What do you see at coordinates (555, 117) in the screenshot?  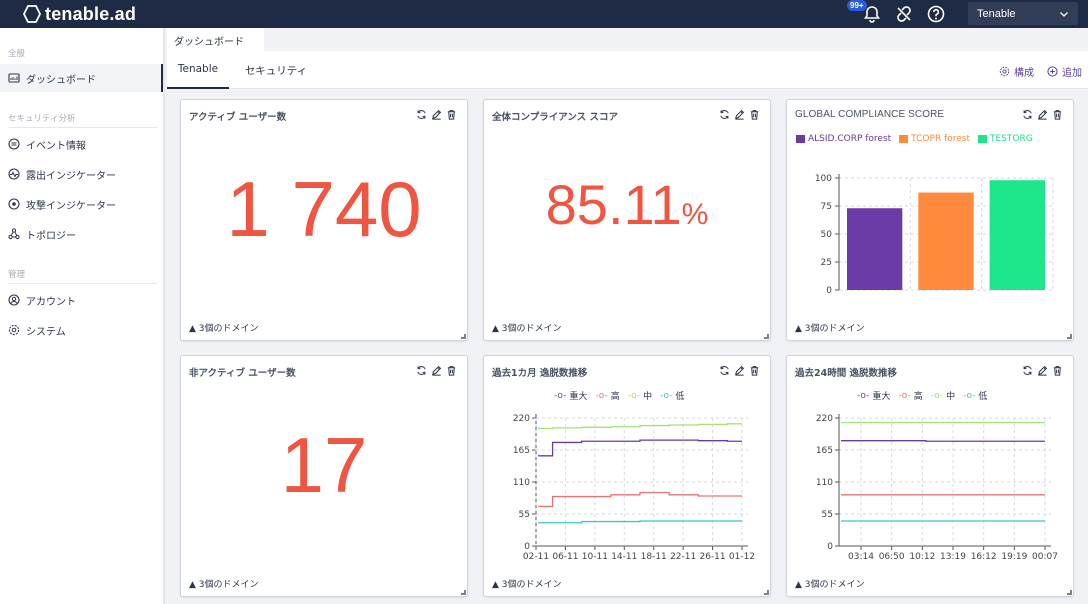 I see `widget-title: 全体コンプライアンス スコア` at bounding box center [555, 117].